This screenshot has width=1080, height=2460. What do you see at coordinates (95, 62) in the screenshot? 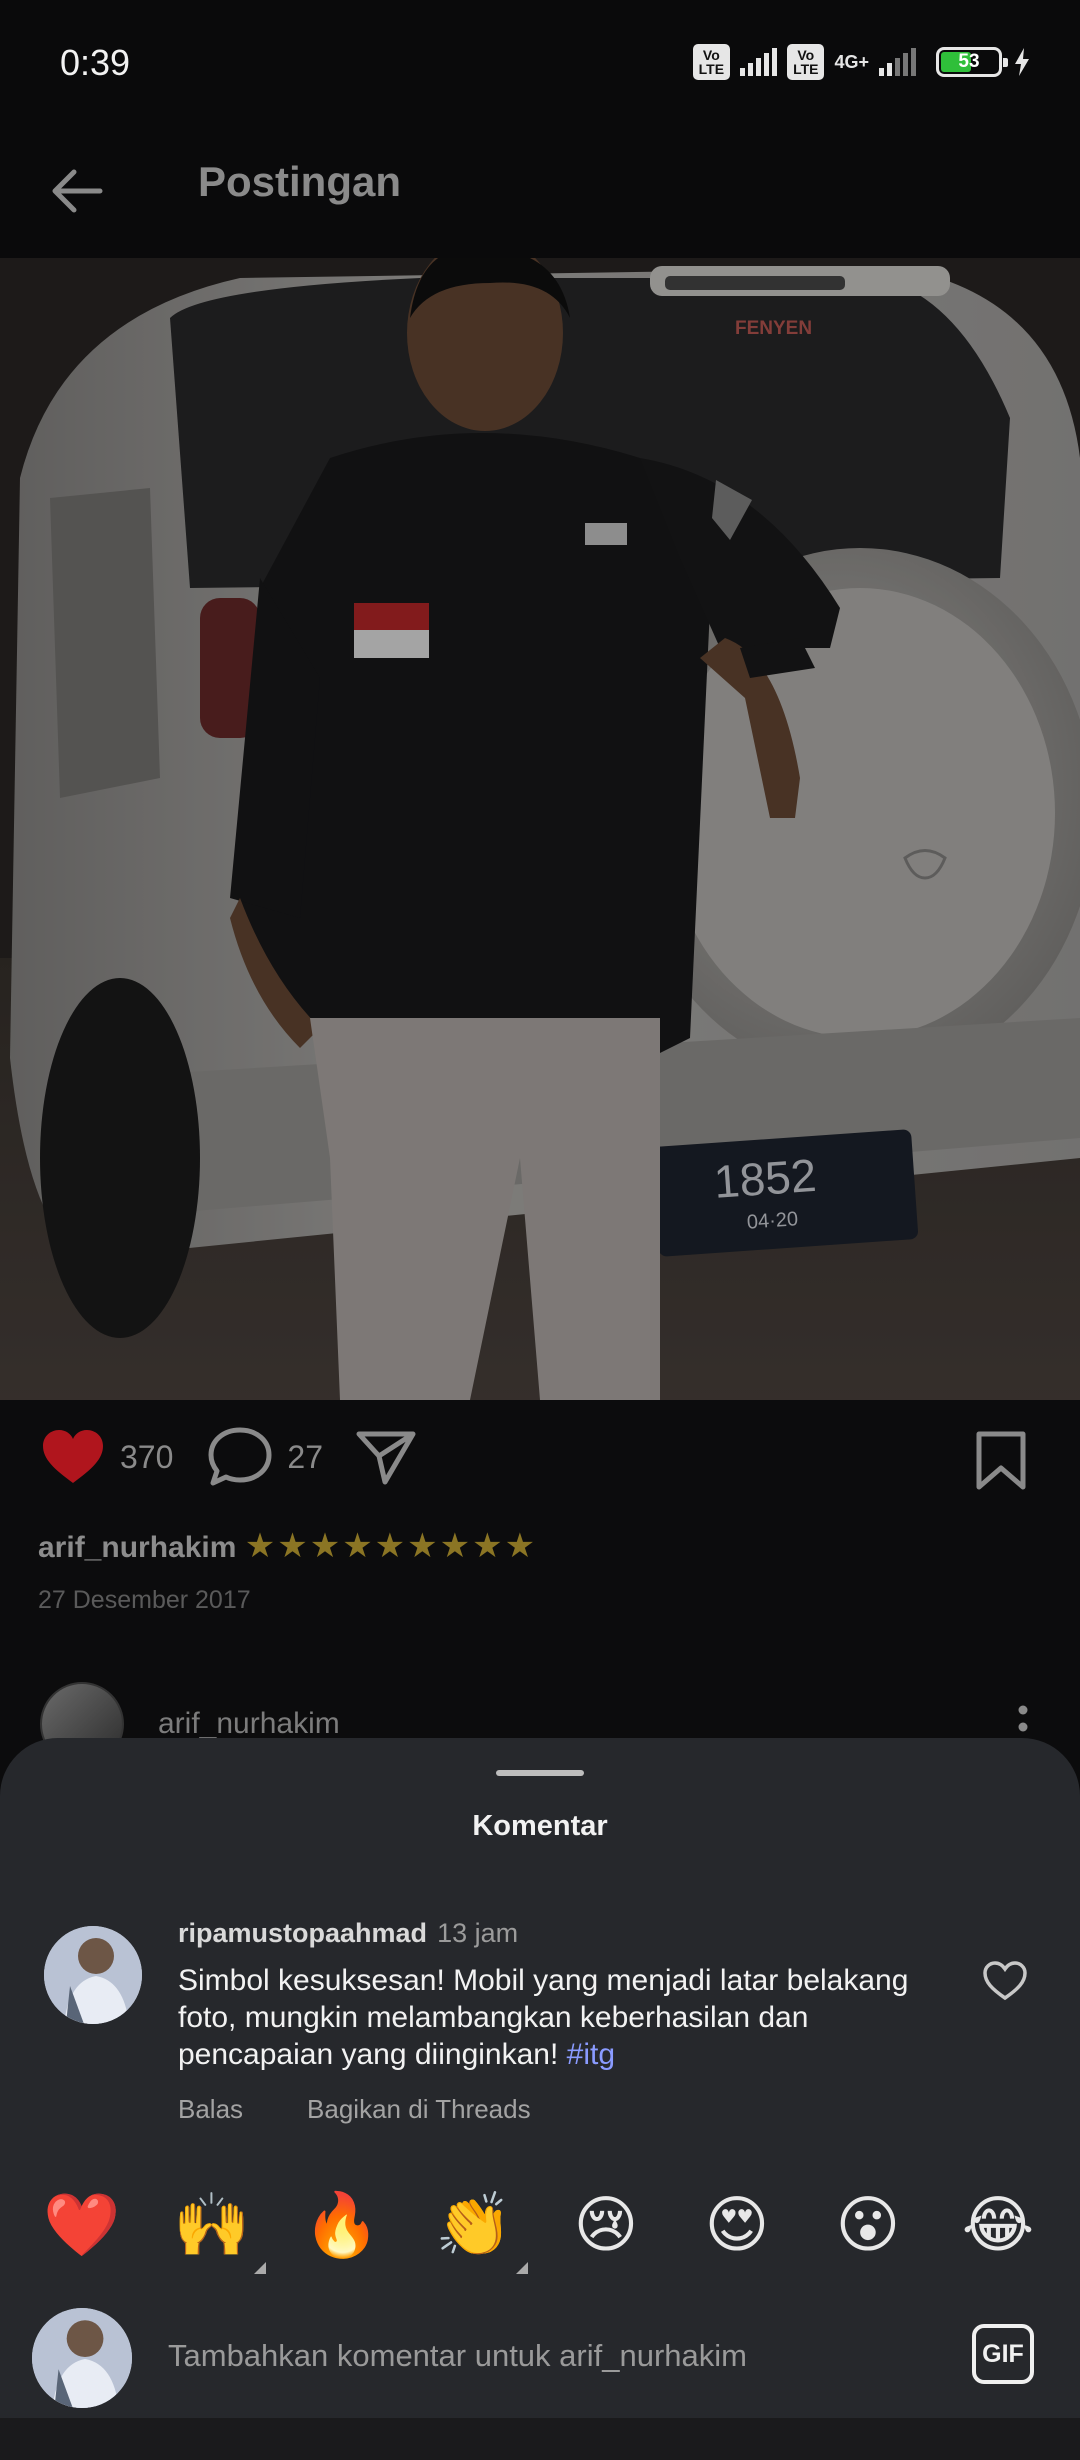
I see `status-time: 0:39` at bounding box center [95, 62].